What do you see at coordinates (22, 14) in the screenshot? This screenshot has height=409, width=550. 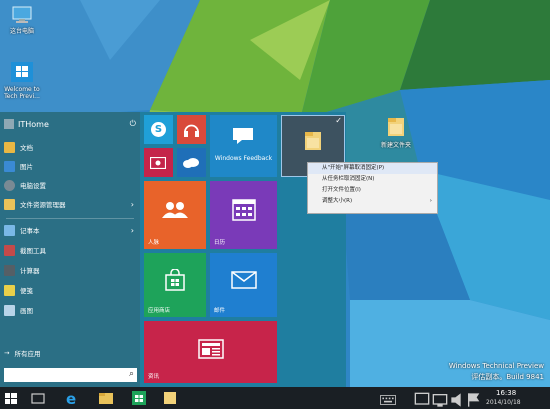 I see `computer-icon` at bounding box center [22, 14].